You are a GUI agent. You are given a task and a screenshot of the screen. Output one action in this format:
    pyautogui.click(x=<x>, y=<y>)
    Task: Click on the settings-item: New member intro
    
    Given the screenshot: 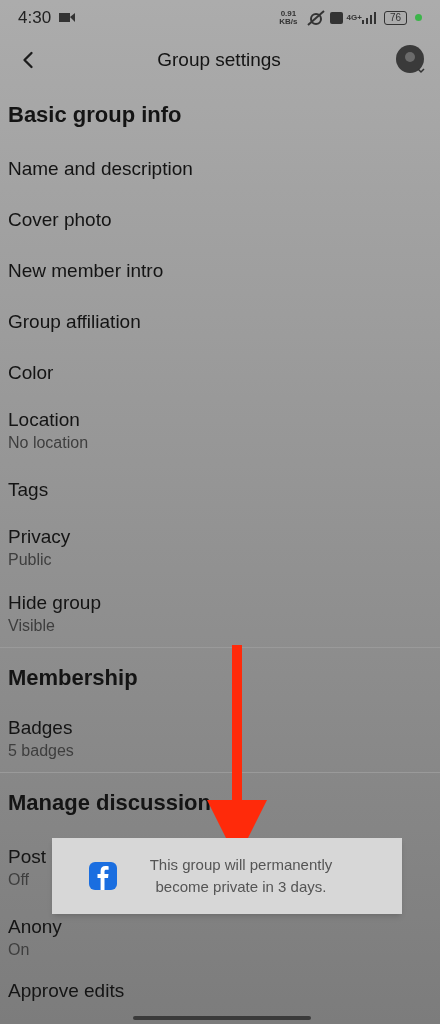 What is the action you would take?
    pyautogui.click(x=220, y=270)
    